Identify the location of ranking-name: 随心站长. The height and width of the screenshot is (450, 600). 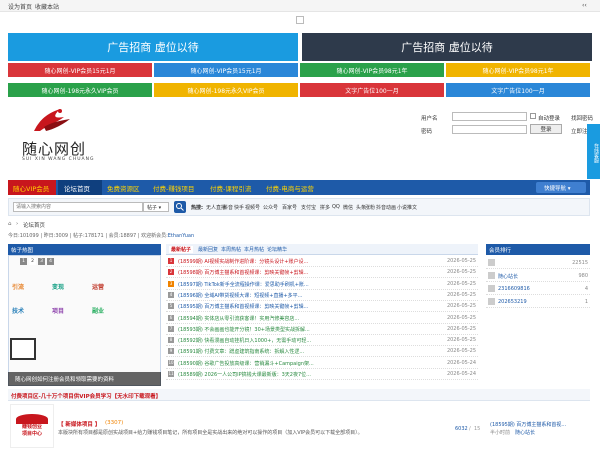
(508, 276).